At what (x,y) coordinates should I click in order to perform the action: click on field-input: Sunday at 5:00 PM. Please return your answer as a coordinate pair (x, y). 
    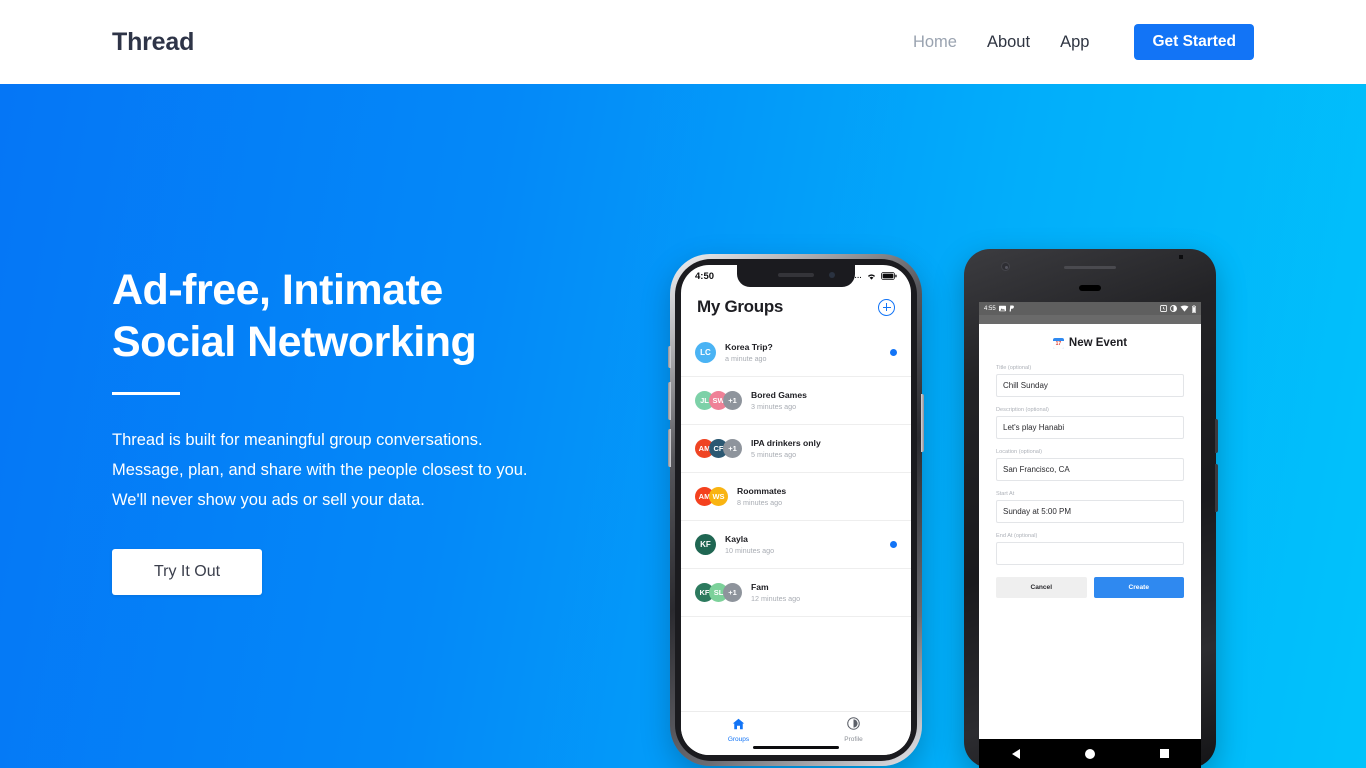
    Looking at the image, I should click on (1090, 511).